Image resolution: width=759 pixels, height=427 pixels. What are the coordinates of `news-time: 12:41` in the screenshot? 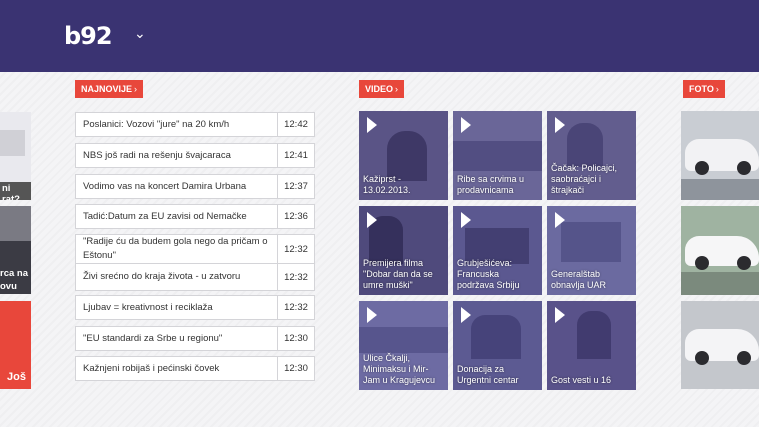 It's located at (295, 155).